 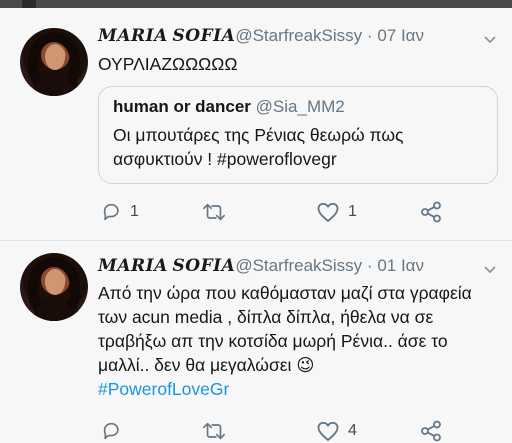 I want to click on like-count: 1, so click(x=352, y=211).